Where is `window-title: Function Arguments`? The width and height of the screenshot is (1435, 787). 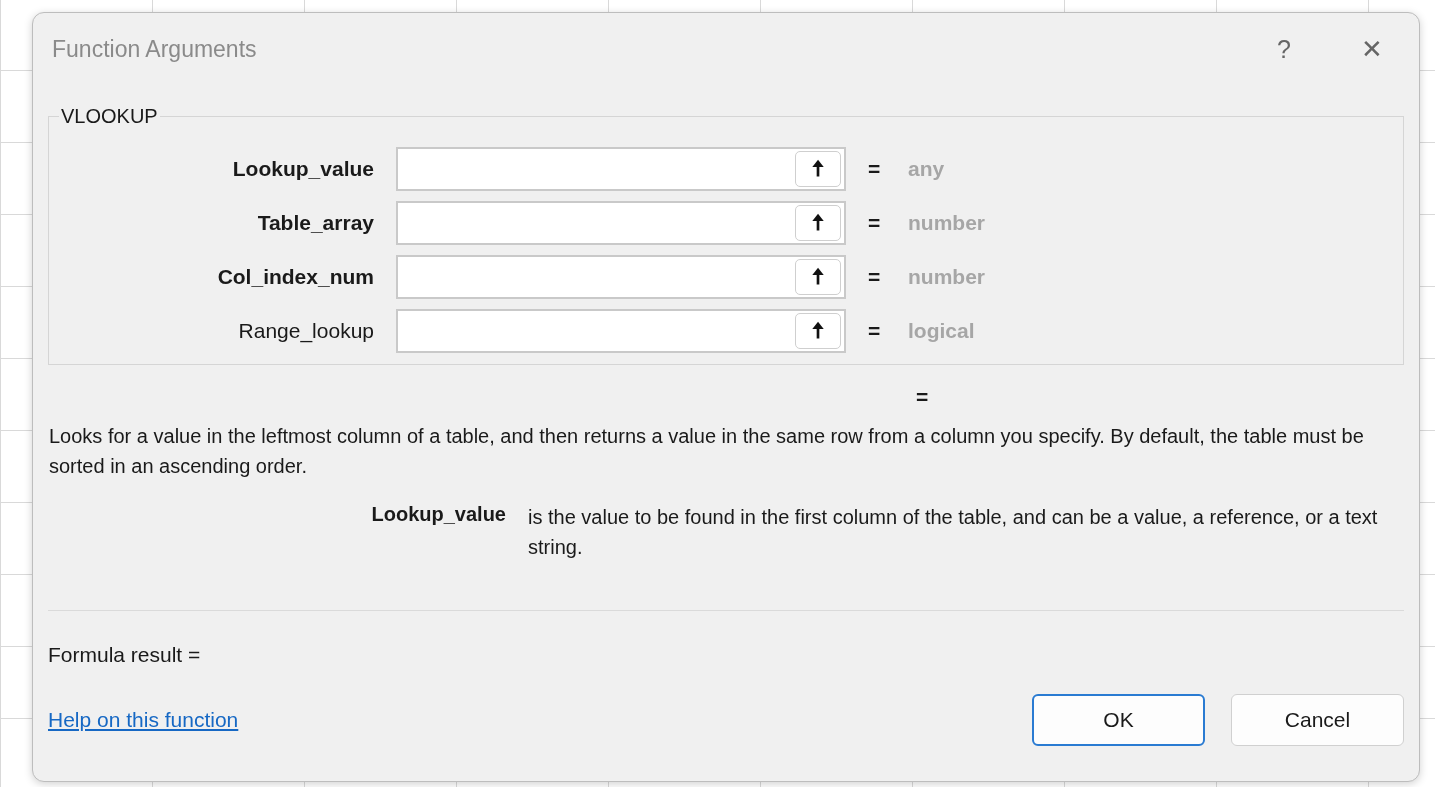 window-title: Function Arguments is located at coordinates (154, 49).